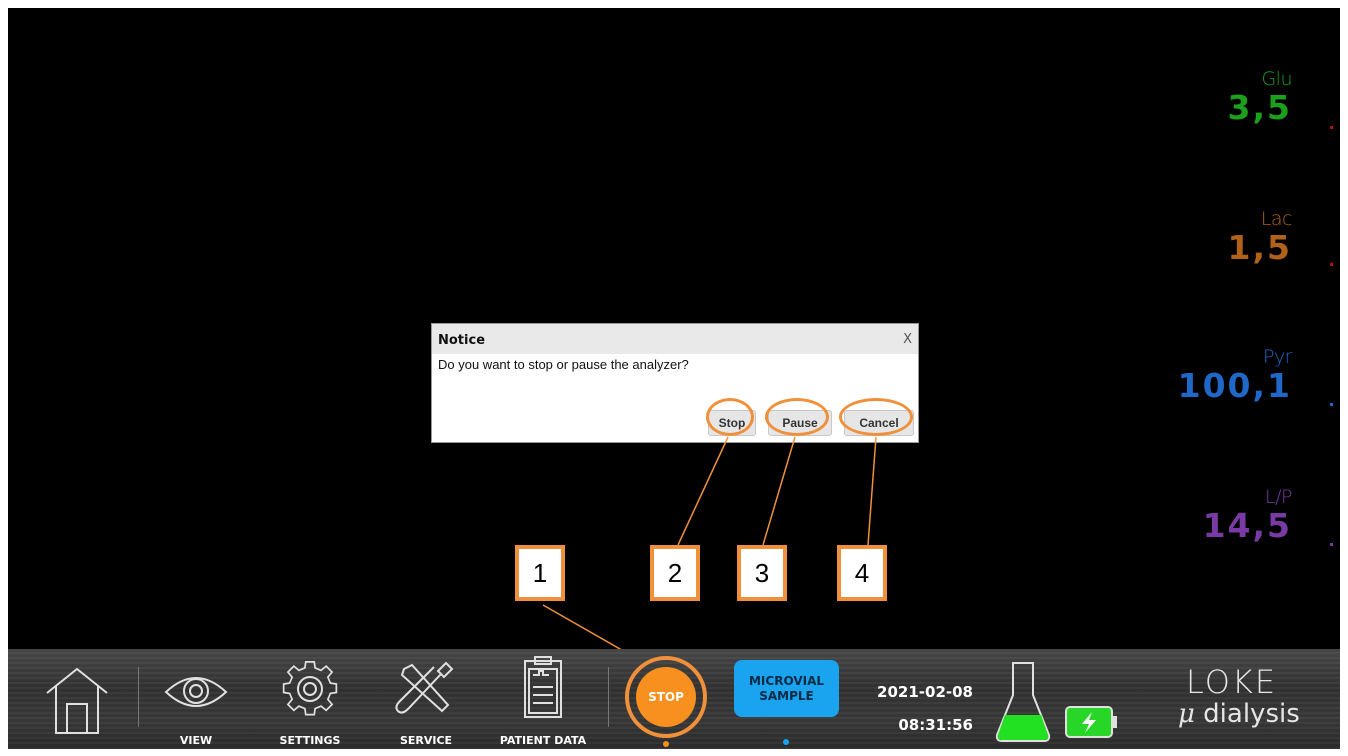  Describe the element at coordinates (666, 697) in the screenshot. I see `highlight-ring` at that location.